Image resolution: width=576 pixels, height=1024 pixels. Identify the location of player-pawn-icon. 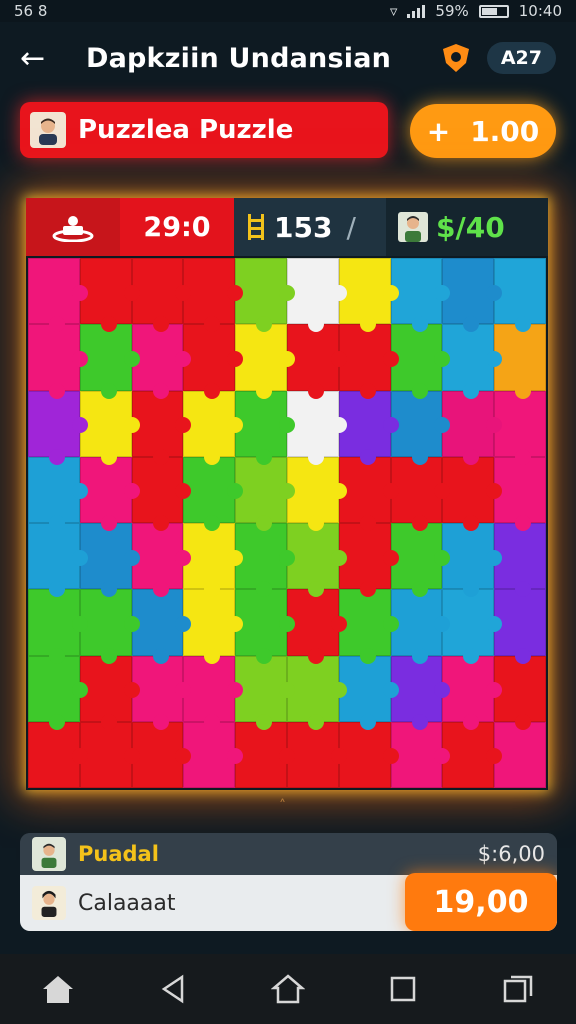
(73, 229).